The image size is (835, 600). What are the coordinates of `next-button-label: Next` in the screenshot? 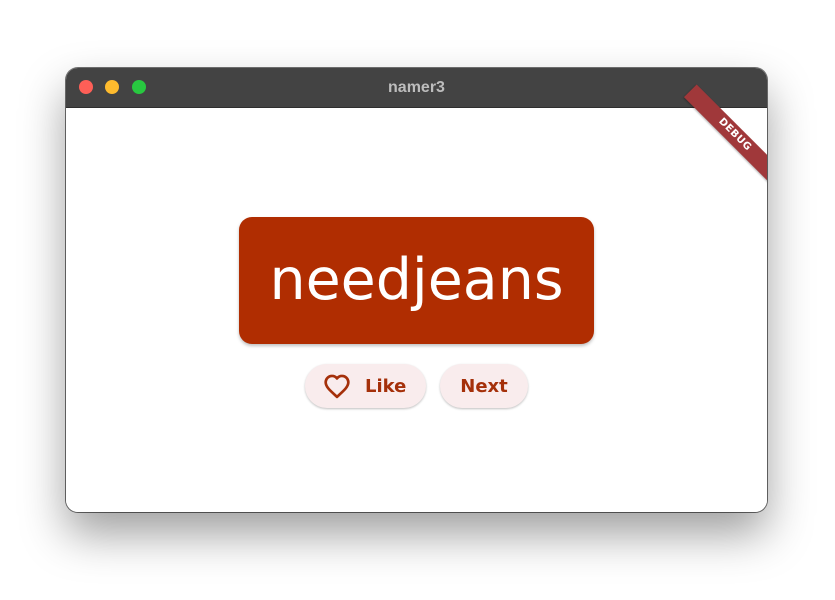 It's located at (484, 386).